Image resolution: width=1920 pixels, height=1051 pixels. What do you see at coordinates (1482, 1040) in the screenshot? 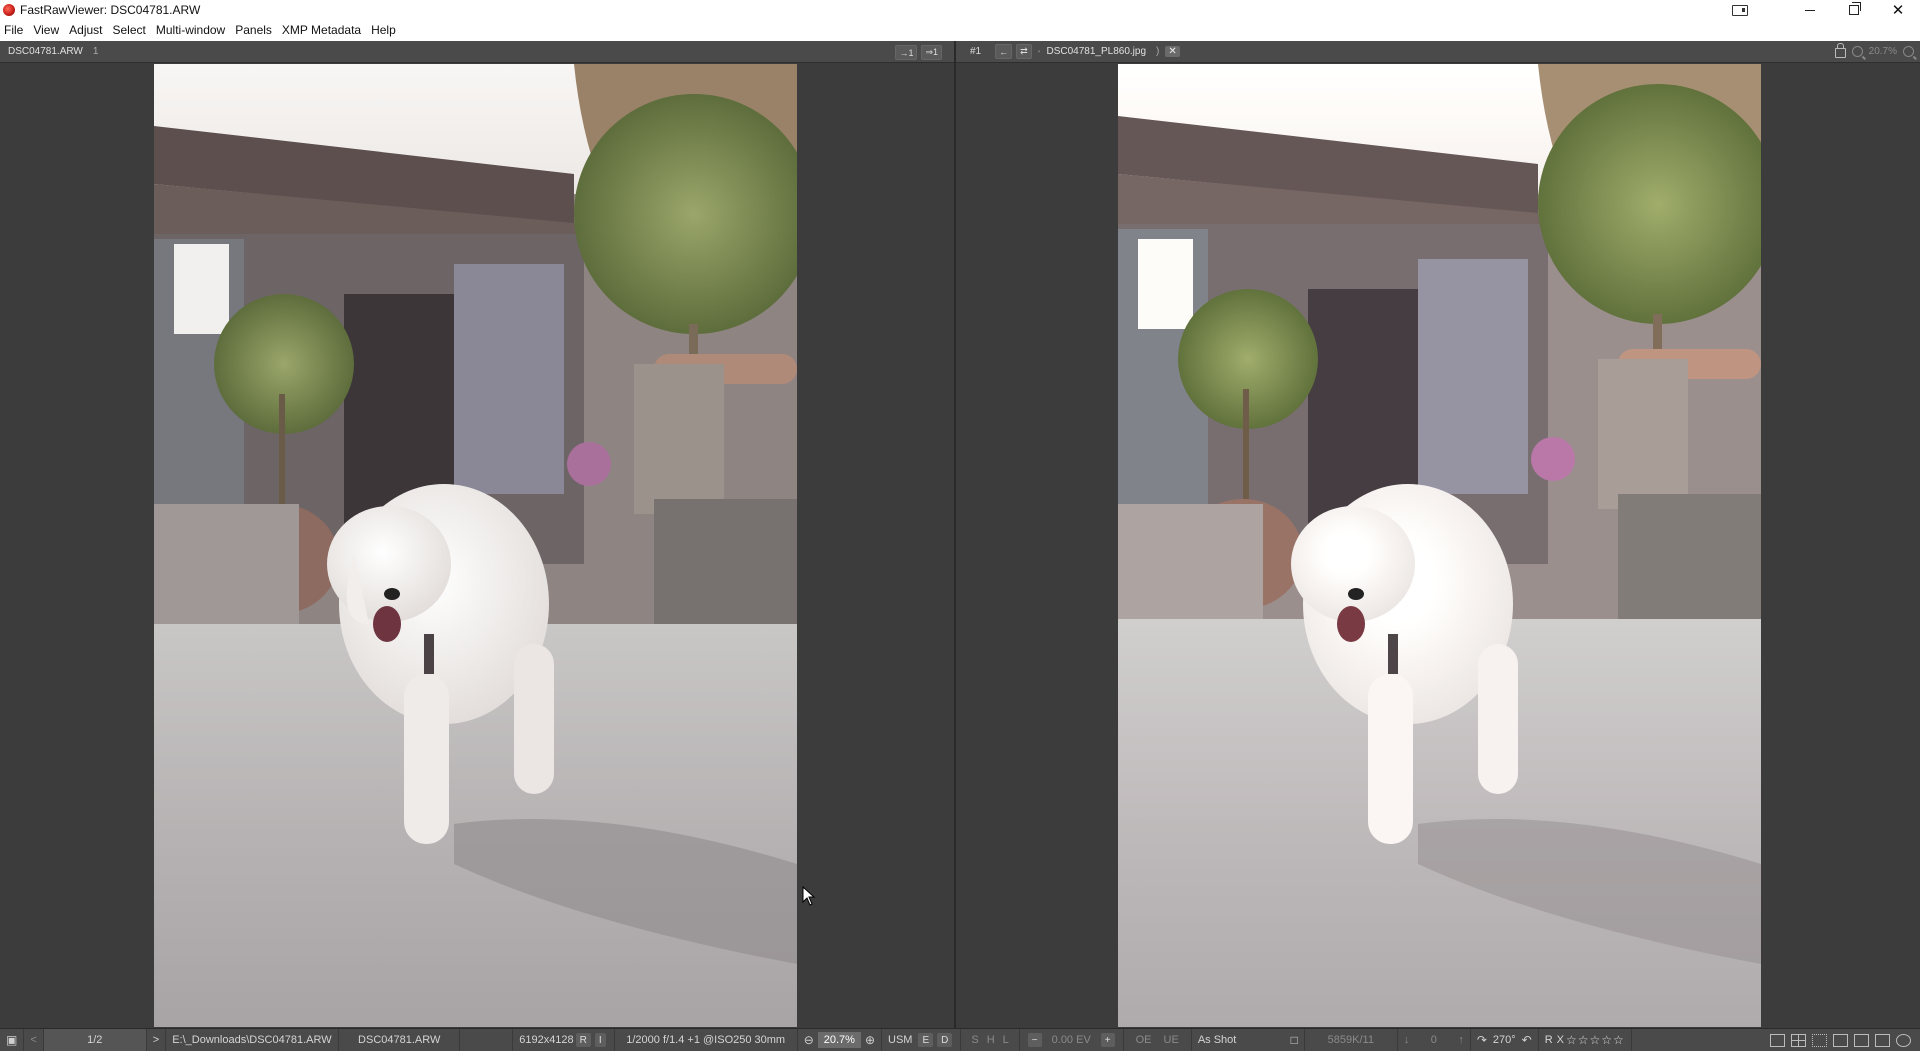
I see `rotate-right-icon: ↷` at bounding box center [1482, 1040].